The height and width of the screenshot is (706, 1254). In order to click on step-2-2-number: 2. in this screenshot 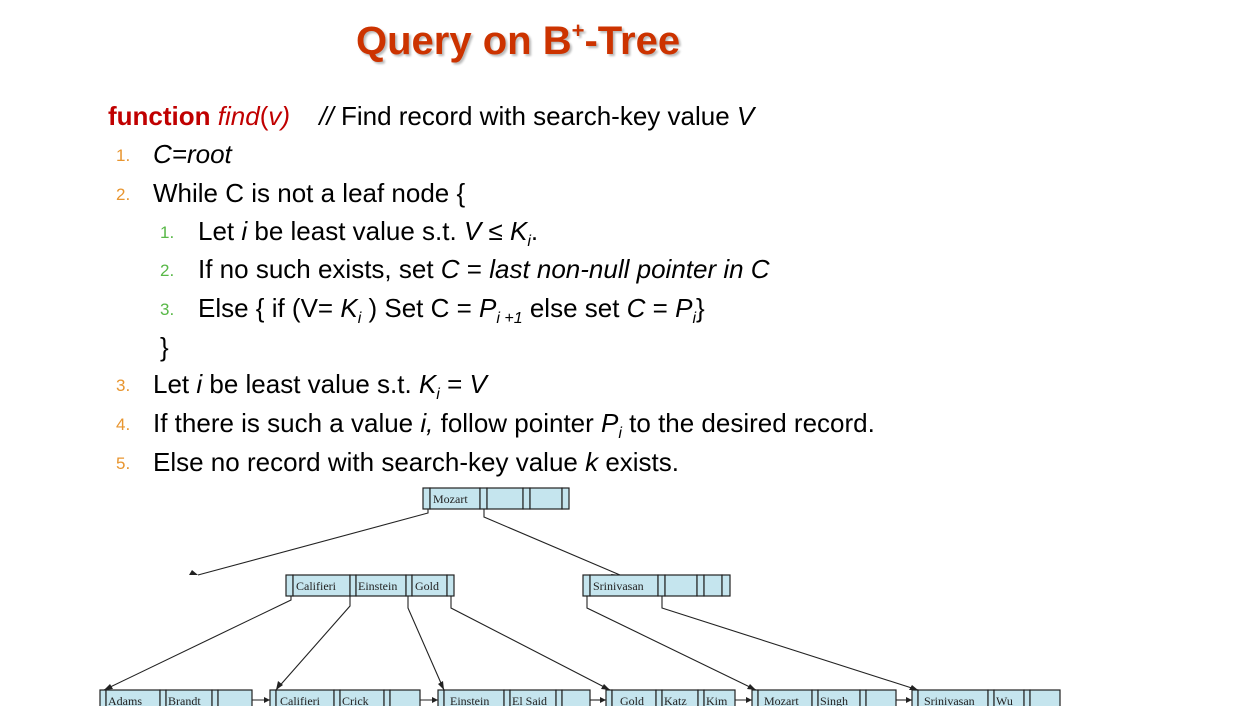, I will do `click(167, 270)`.